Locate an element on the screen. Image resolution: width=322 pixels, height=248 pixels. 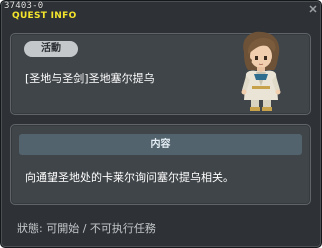
content-text: 向通望圣地处的卡莱尔询问塞尔提乌相关。 is located at coordinates (129, 177).